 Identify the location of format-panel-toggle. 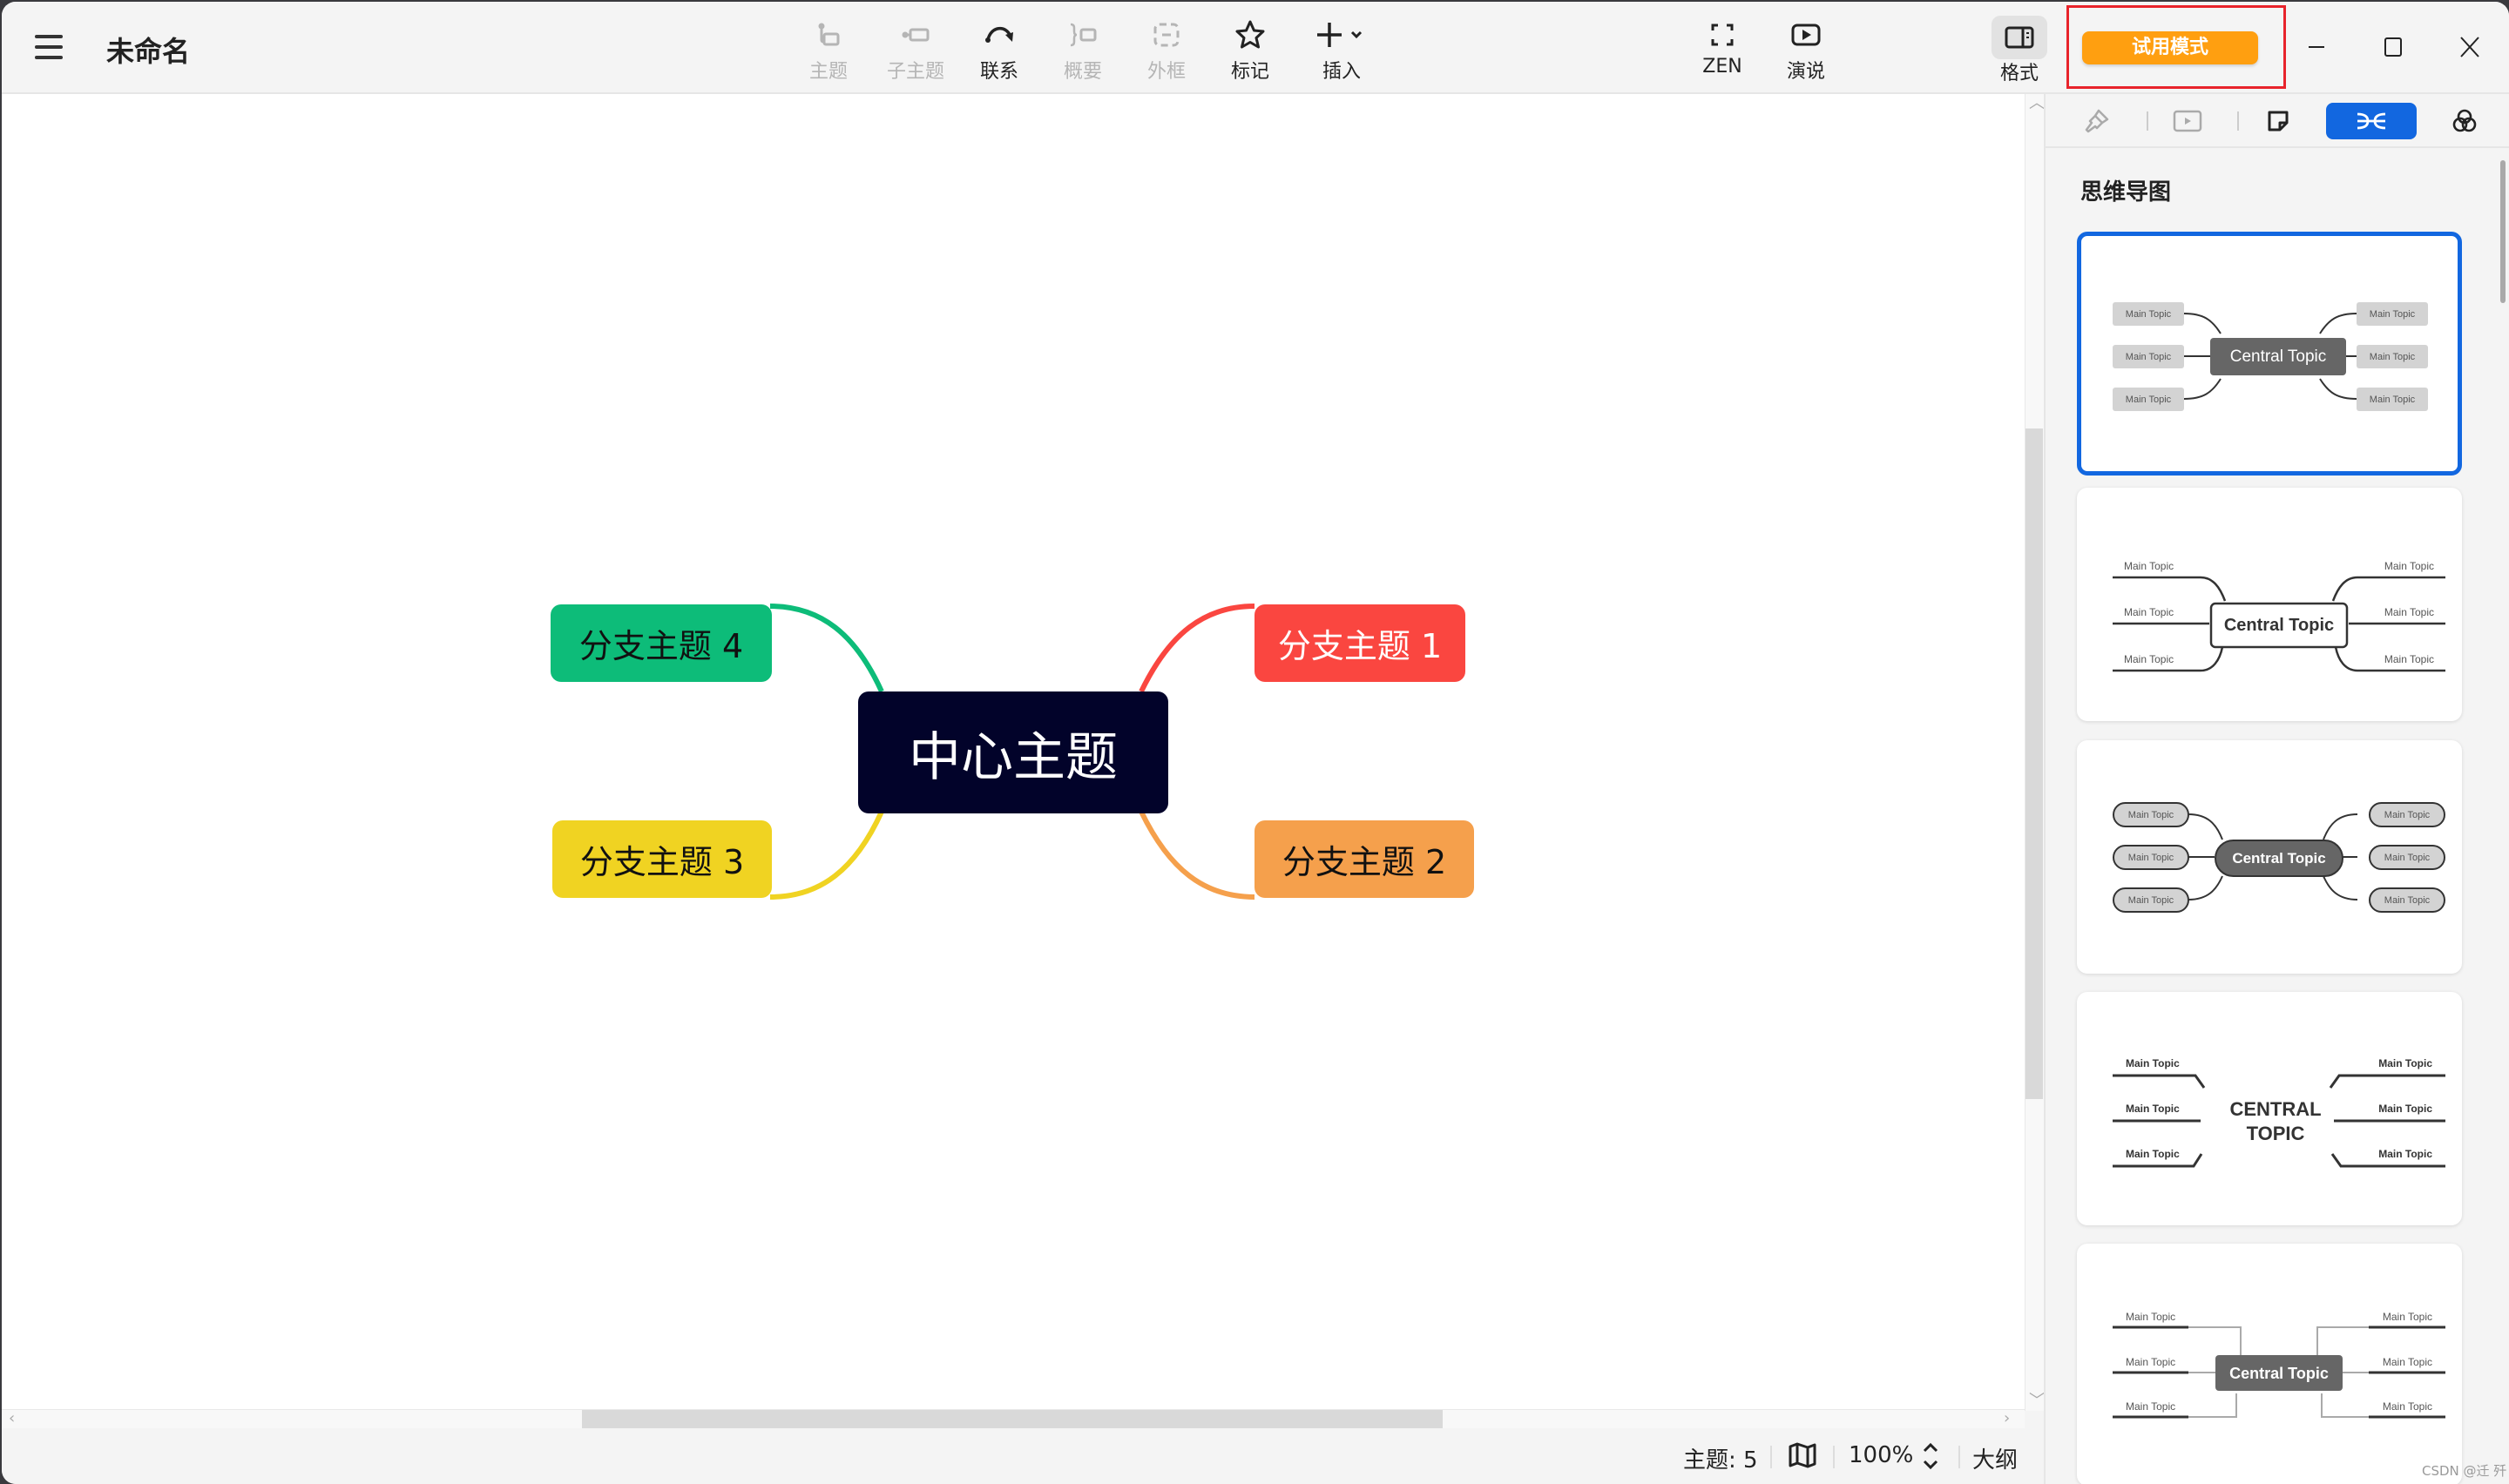
(2019, 37).